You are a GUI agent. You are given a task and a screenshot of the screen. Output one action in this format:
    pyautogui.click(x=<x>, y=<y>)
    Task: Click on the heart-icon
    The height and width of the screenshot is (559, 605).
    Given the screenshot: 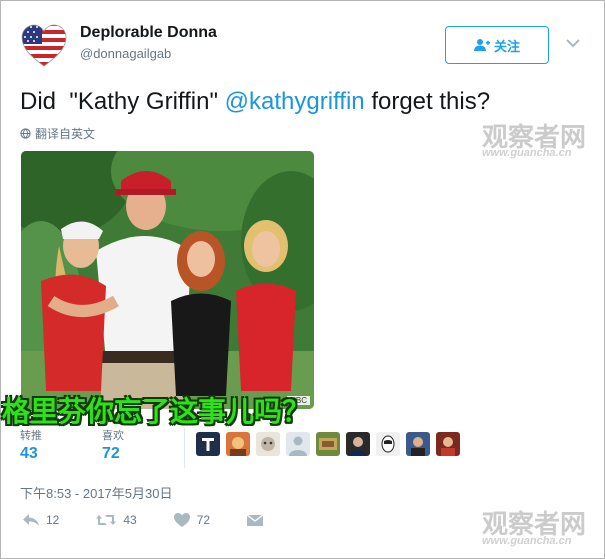 What is the action you would take?
    pyautogui.click(x=181, y=520)
    